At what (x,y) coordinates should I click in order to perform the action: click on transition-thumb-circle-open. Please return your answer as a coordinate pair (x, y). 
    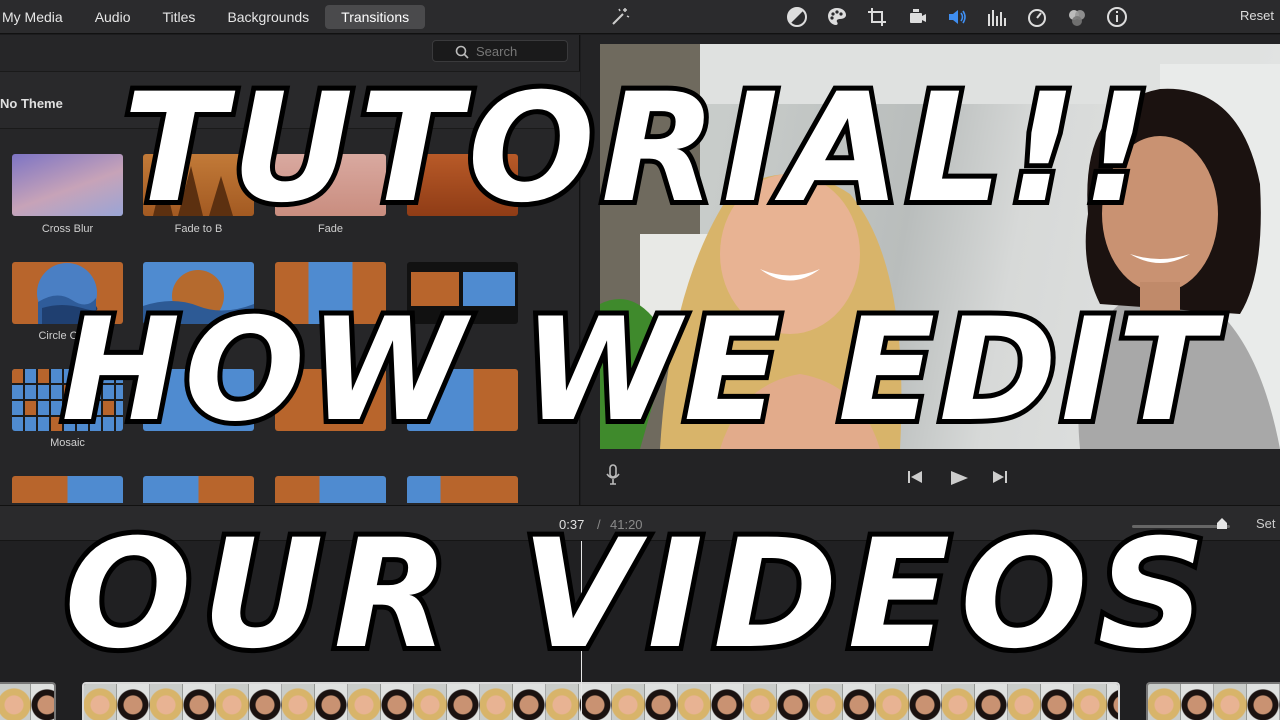
    Looking at the image, I should click on (67, 293).